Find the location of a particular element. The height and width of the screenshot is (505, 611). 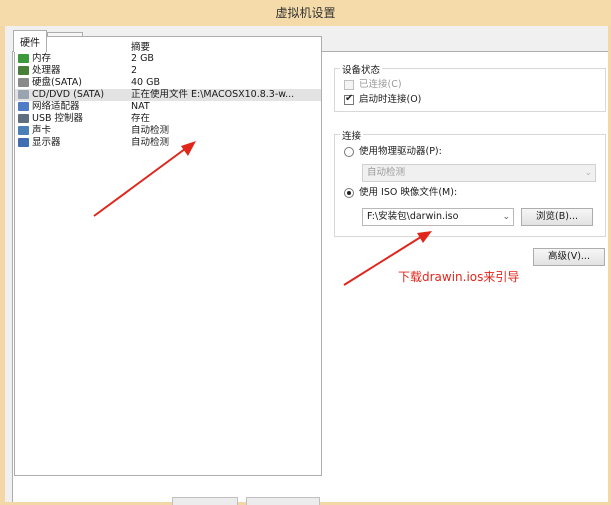

title-bar: 虚拟机设置 is located at coordinates (305, 13).